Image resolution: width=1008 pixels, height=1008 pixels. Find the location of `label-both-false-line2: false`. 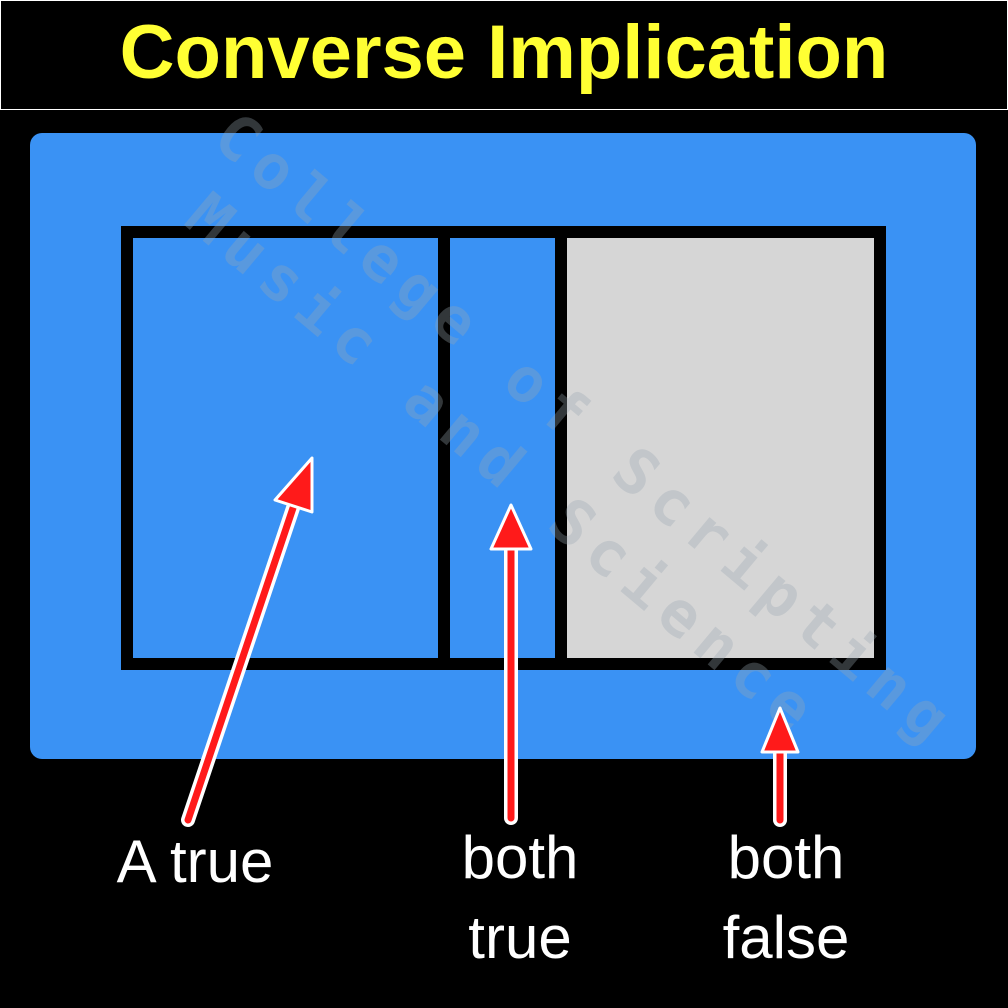

label-both-false-line2: false is located at coordinates (786, 937).